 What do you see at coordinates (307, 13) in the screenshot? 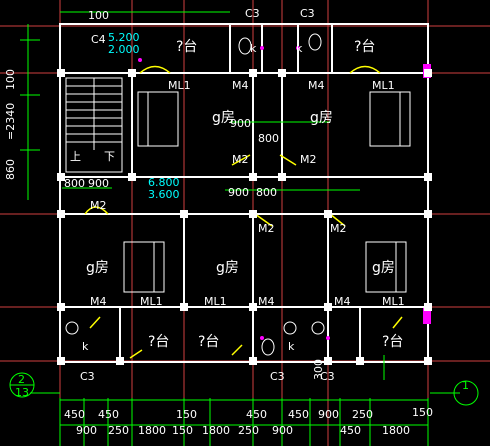
I see `c3-label-t2: C3` at bounding box center [307, 13].